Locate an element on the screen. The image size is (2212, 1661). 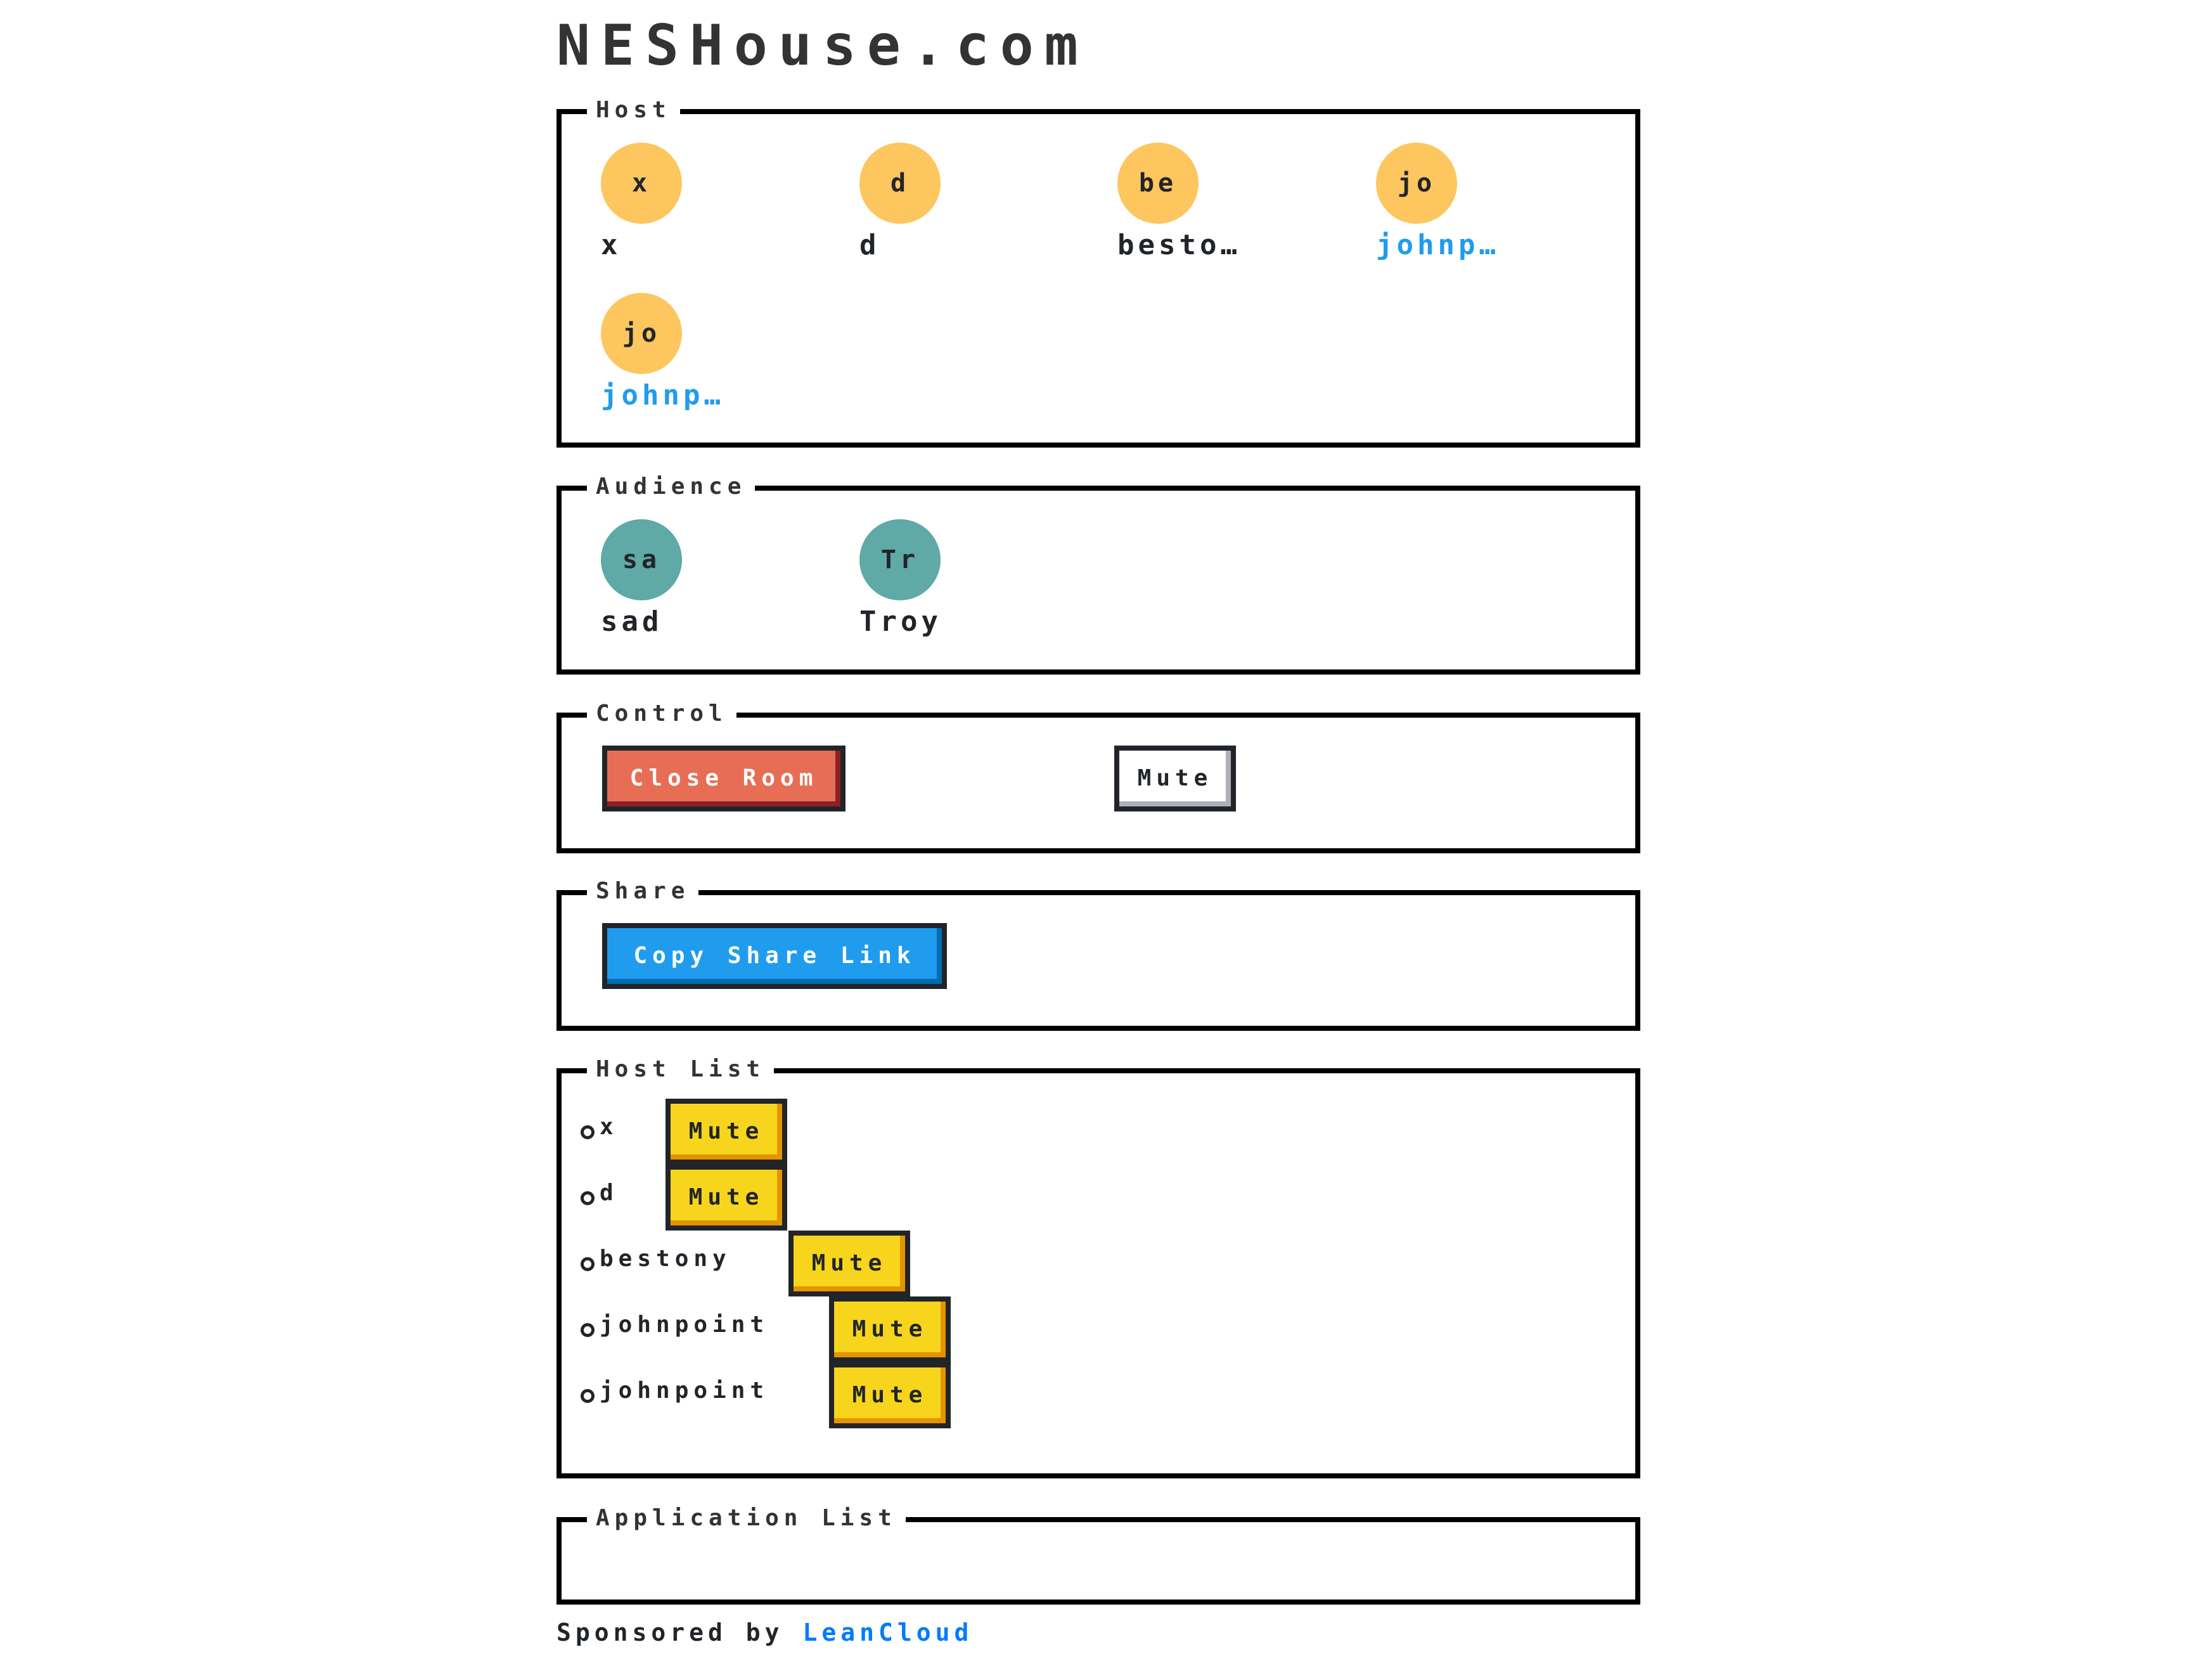
member-name: d is located at coordinates (870, 245).